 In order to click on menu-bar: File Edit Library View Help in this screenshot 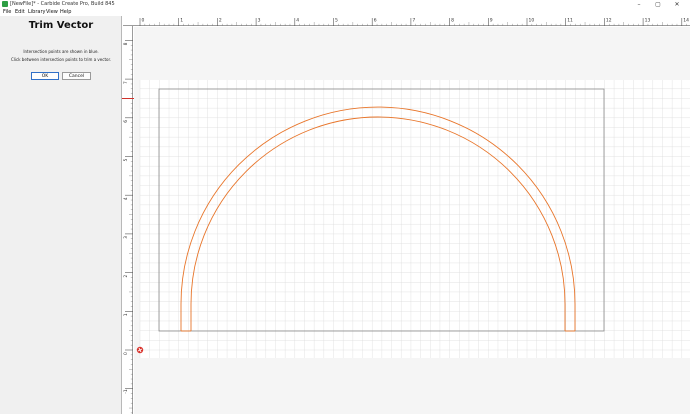, I will do `click(345, 12)`.